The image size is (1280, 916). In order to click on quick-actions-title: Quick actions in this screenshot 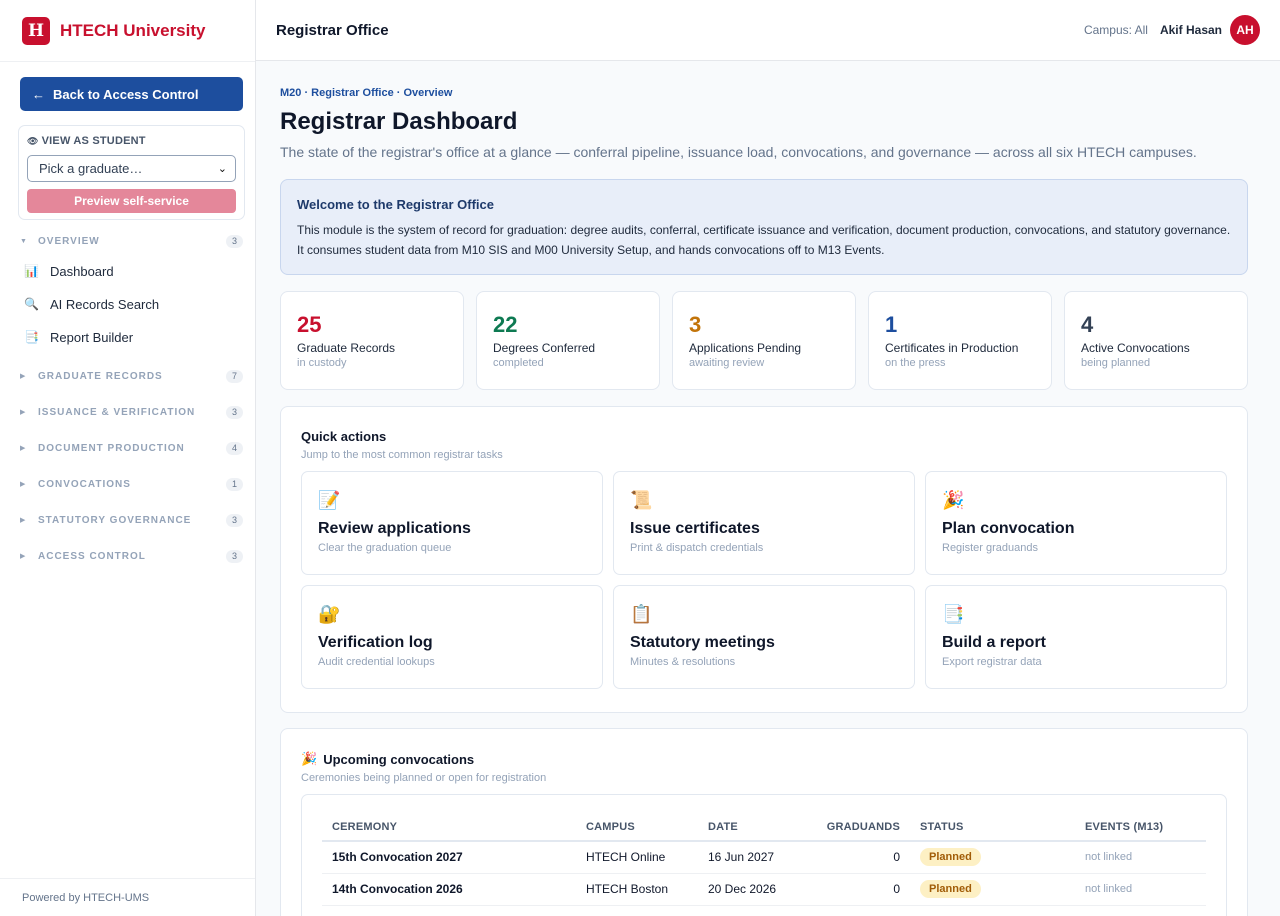, I will do `click(344, 436)`.